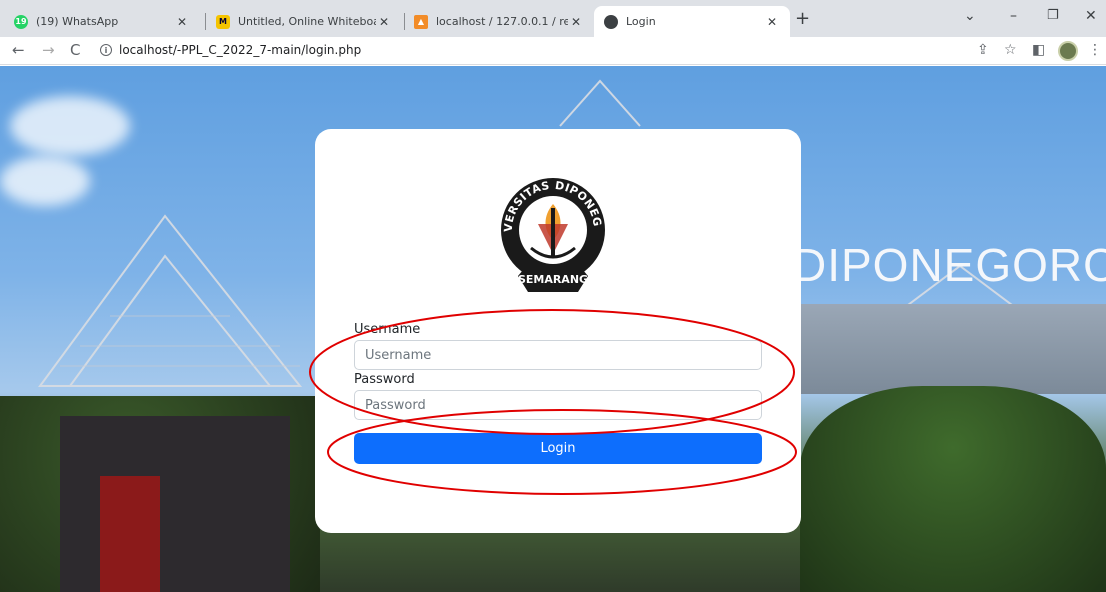 The height and width of the screenshot is (592, 1106). What do you see at coordinates (970, 16) in the screenshot?
I see `tab-search-icon: ⌄` at bounding box center [970, 16].